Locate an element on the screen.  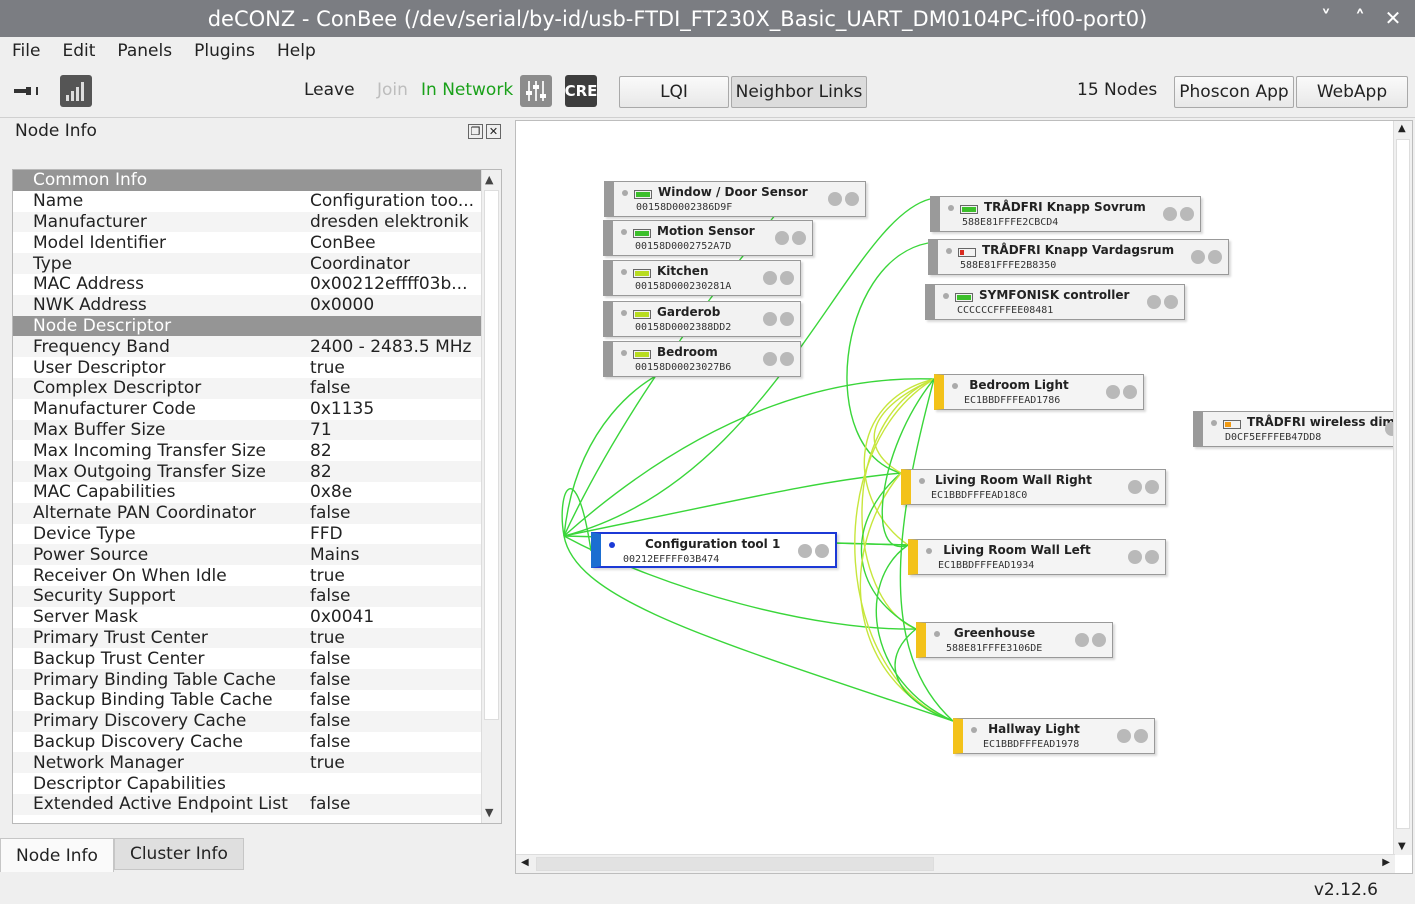
property-row: Backup Trust Center false is located at coordinates (247, 658).